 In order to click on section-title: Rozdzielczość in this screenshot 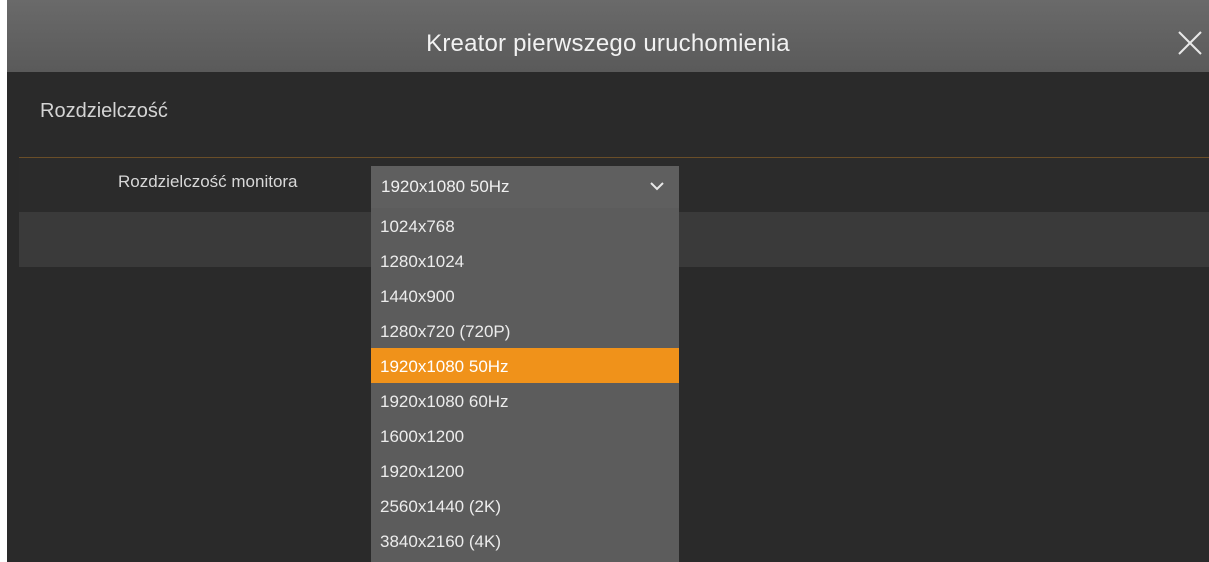, I will do `click(104, 111)`.